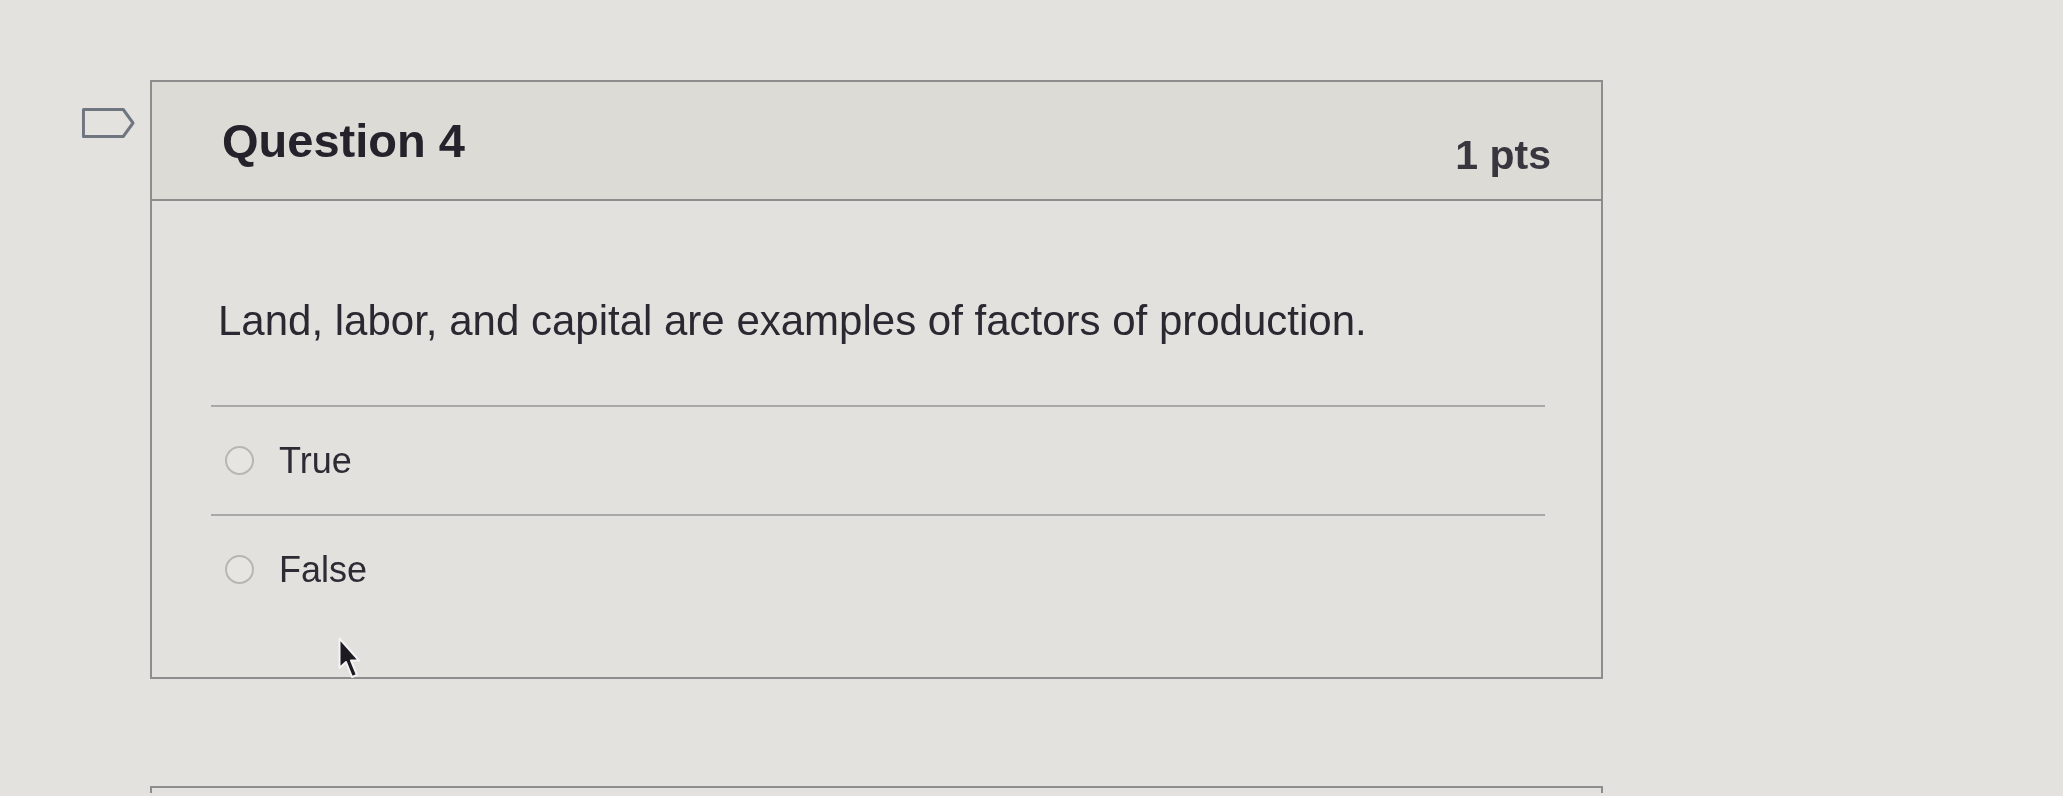 The width and height of the screenshot is (2063, 796). Describe the element at coordinates (1503, 155) in the screenshot. I see `question-points: 1 pts` at that location.